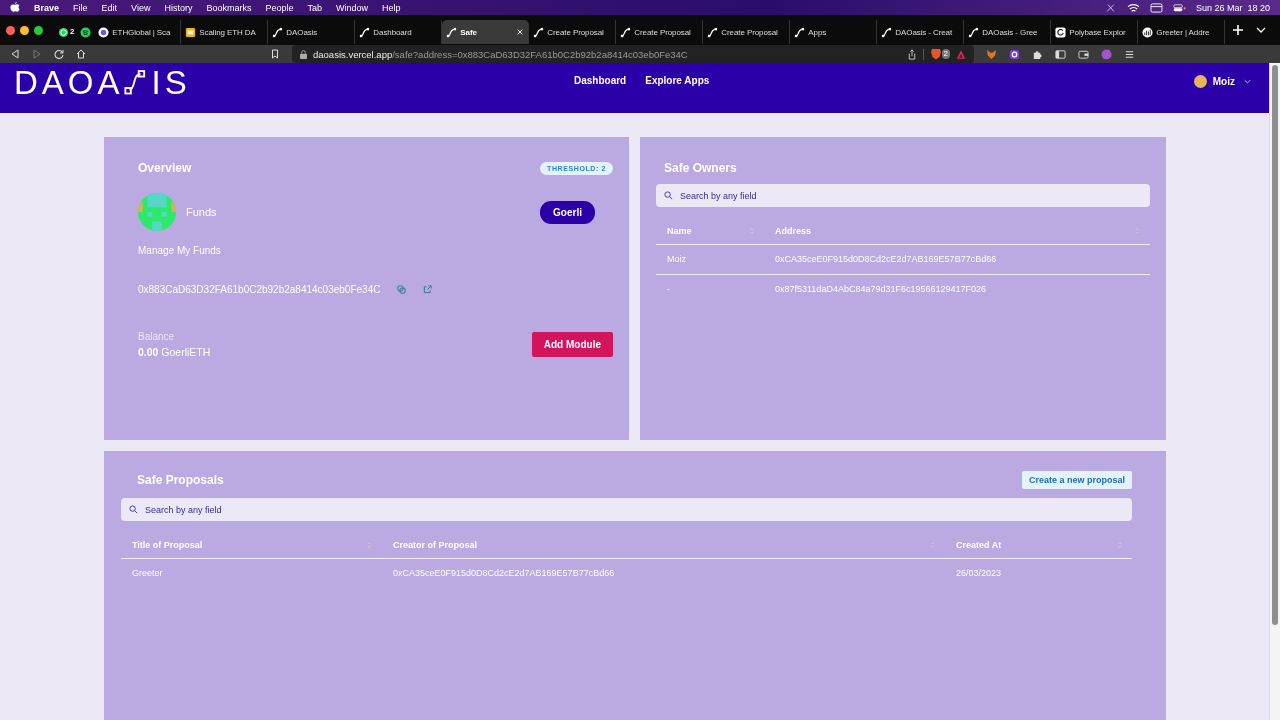  What do you see at coordinates (86, 32) in the screenshot?
I see `music-circle-icon` at bounding box center [86, 32].